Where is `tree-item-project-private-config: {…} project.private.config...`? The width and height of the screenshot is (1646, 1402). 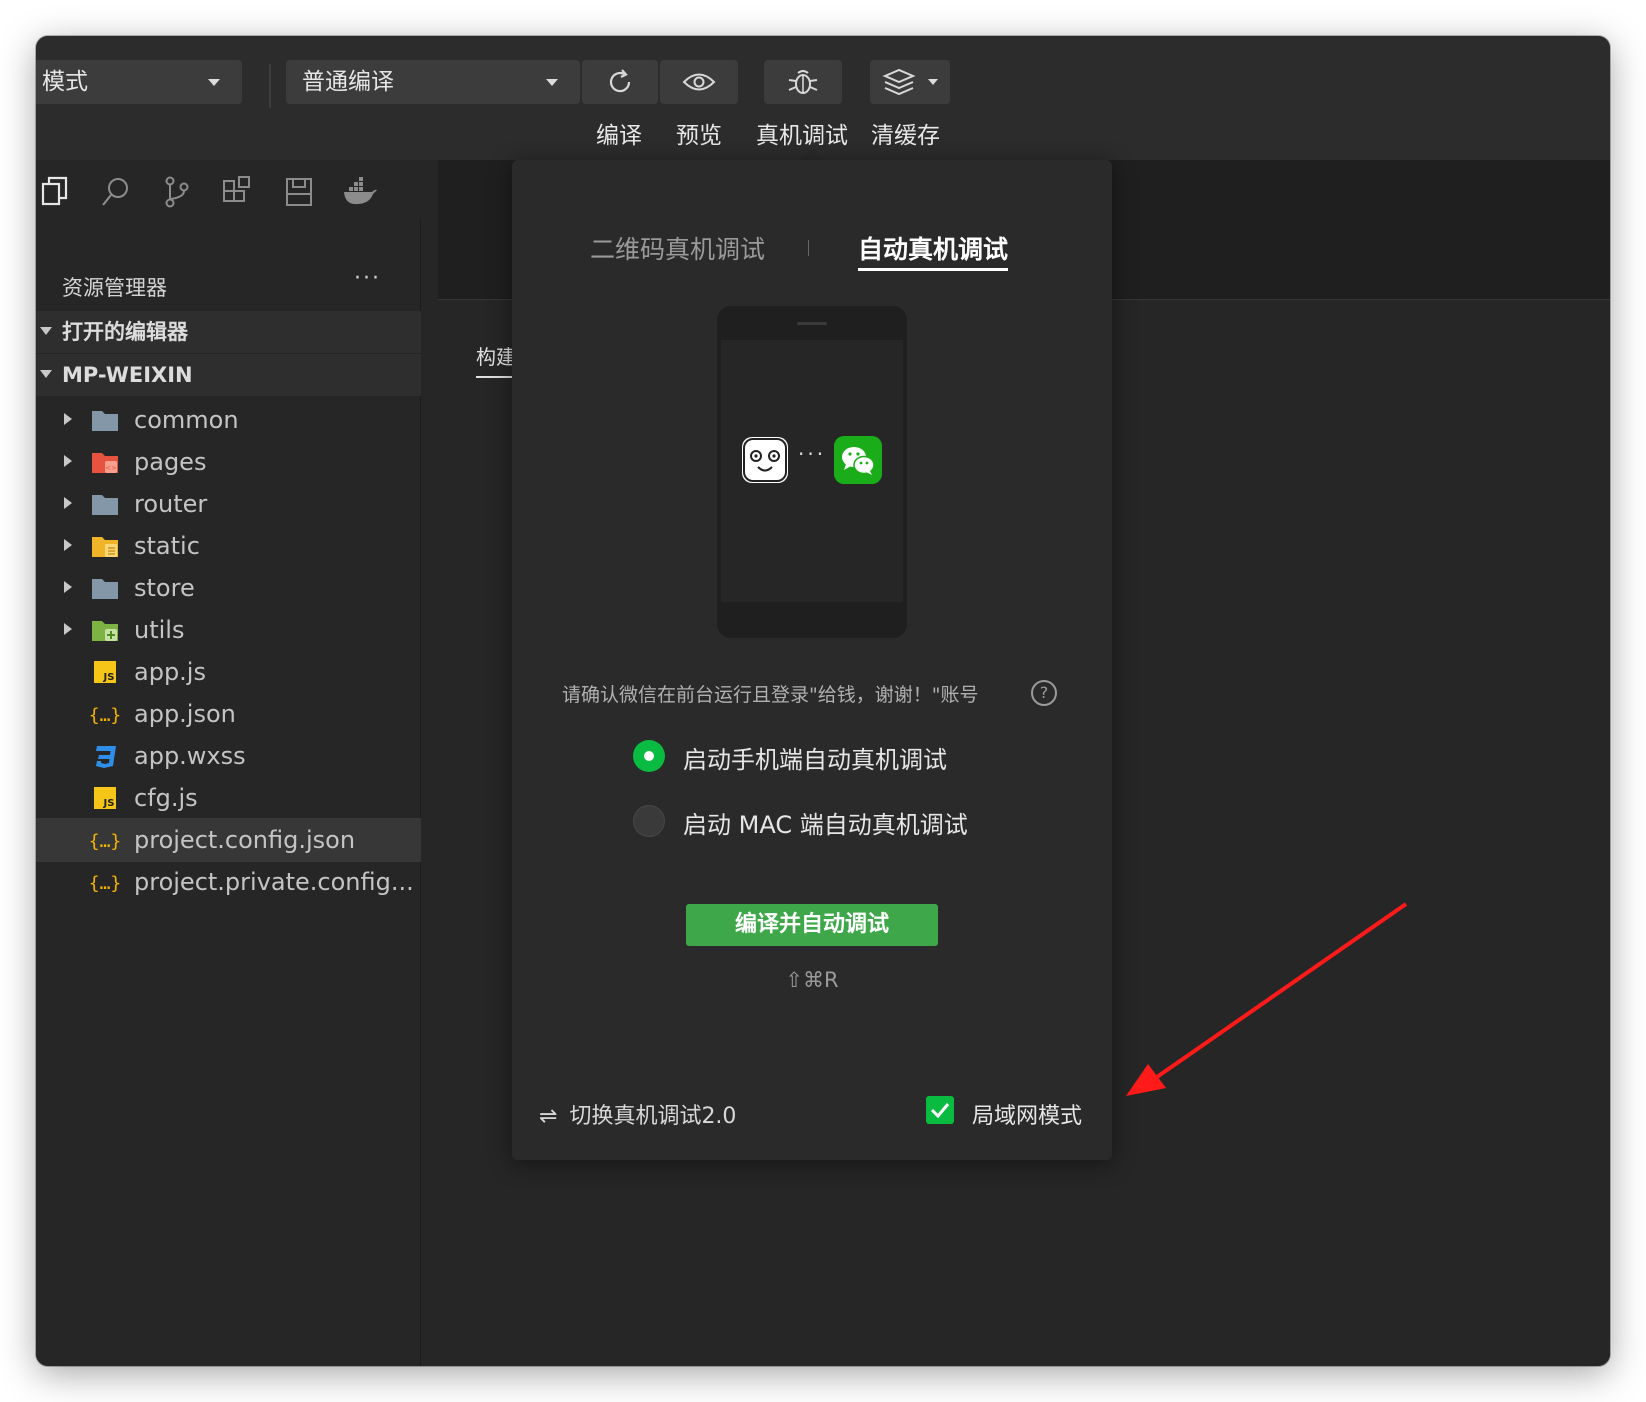
tree-item-project-private-config: {…} project.private.config... is located at coordinates (228, 882).